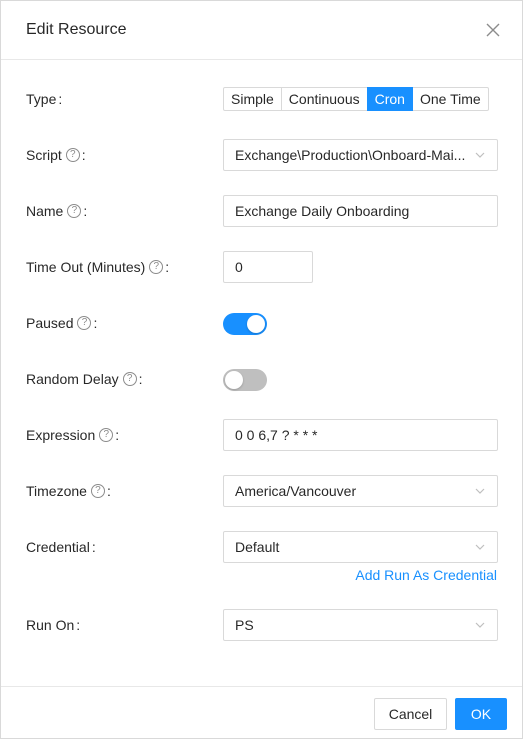  What do you see at coordinates (83, 155) in the screenshot?
I see `script-colon: :` at bounding box center [83, 155].